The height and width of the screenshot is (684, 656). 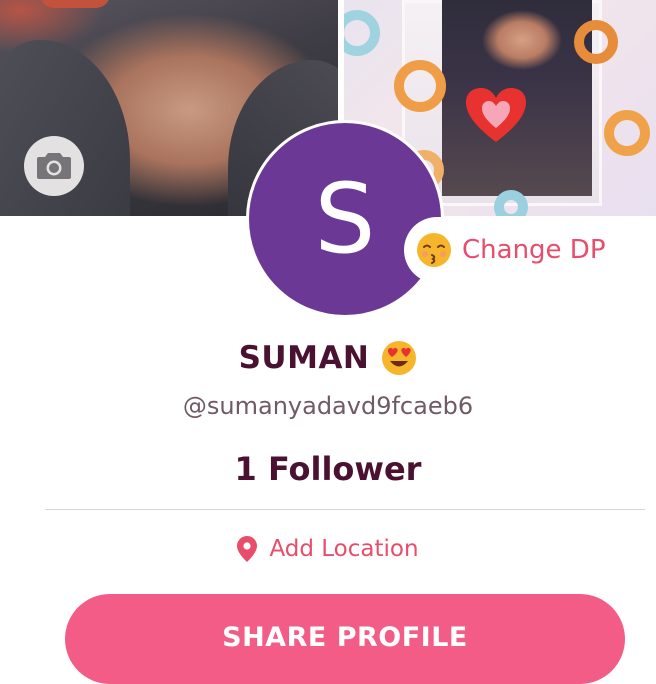 What do you see at coordinates (534, 250) in the screenshot?
I see `change-dp-label: Change DP` at bounding box center [534, 250].